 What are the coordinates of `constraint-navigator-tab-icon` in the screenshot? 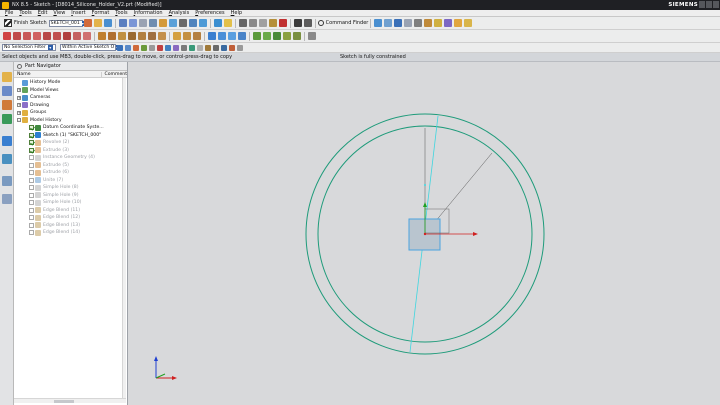 It's located at (7, 91).